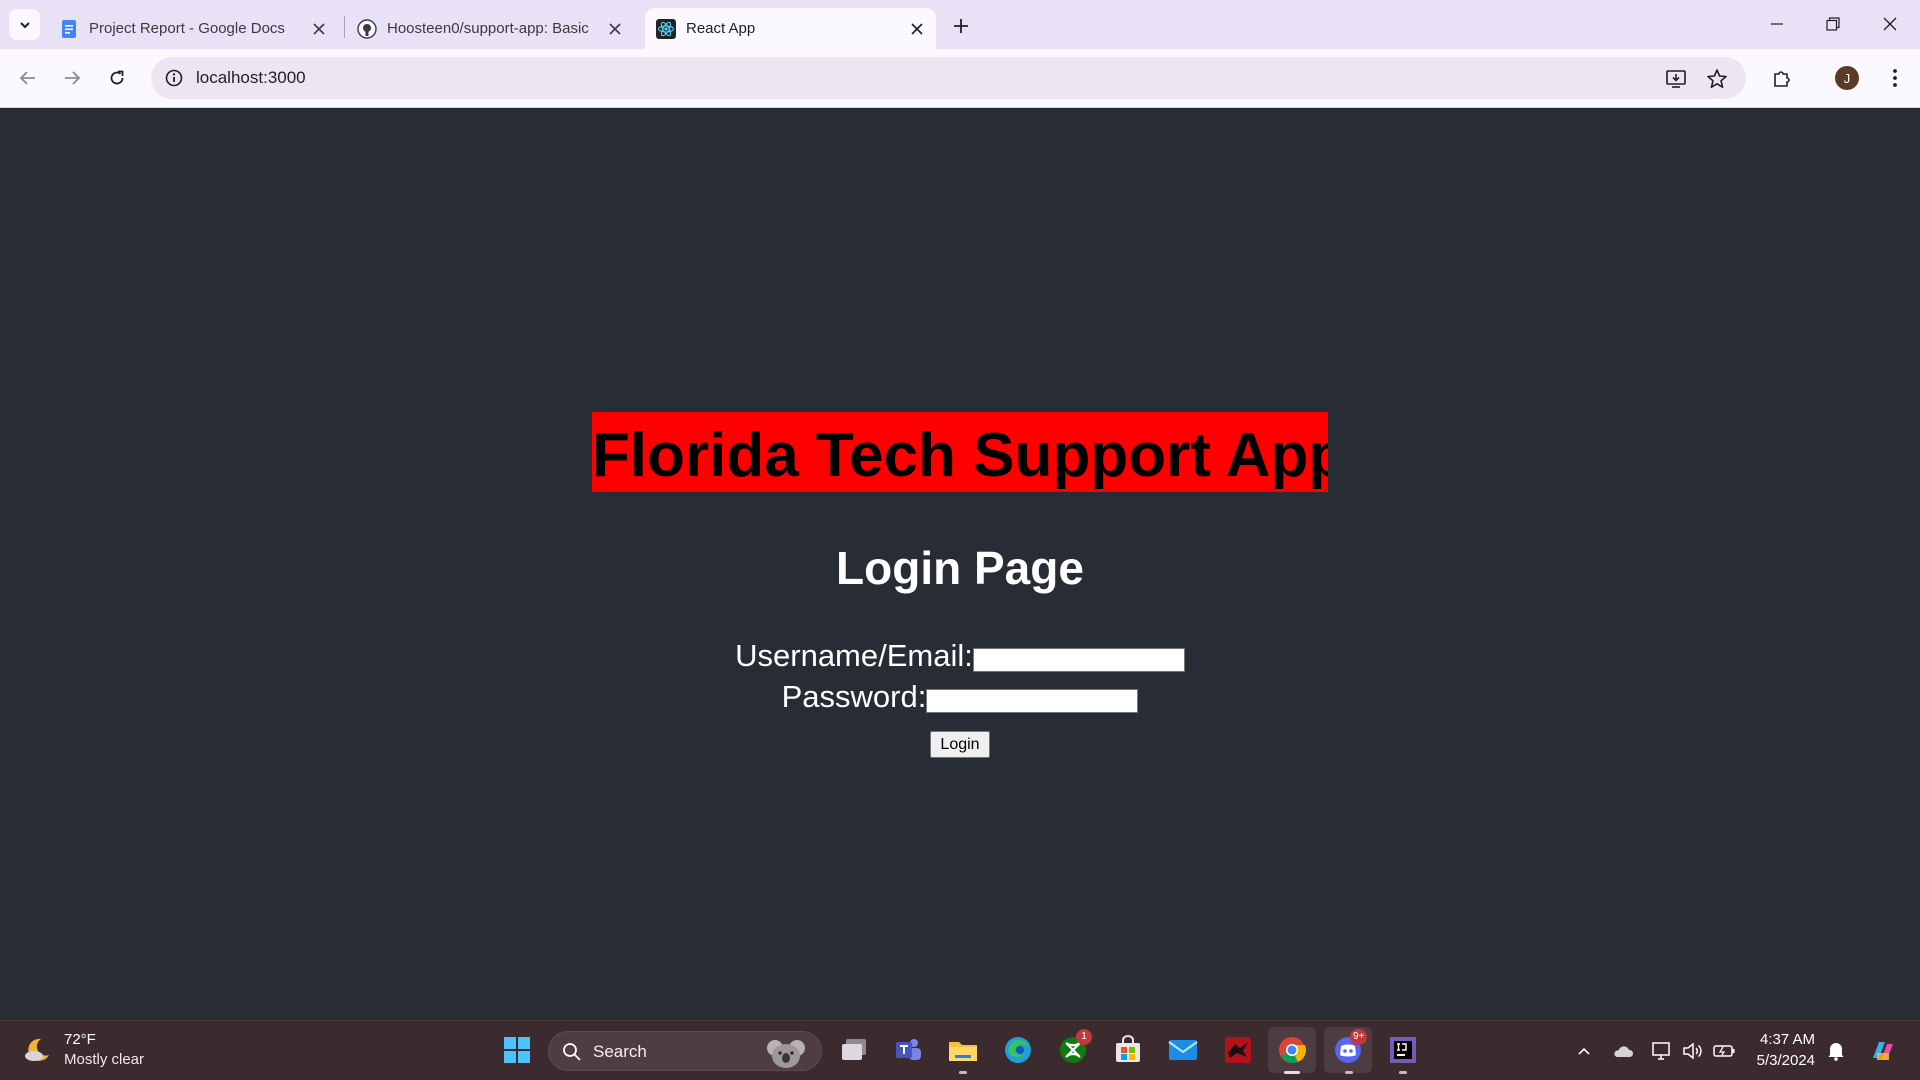 This screenshot has width=1920, height=1080. I want to click on close-window-button, so click(1890, 24).